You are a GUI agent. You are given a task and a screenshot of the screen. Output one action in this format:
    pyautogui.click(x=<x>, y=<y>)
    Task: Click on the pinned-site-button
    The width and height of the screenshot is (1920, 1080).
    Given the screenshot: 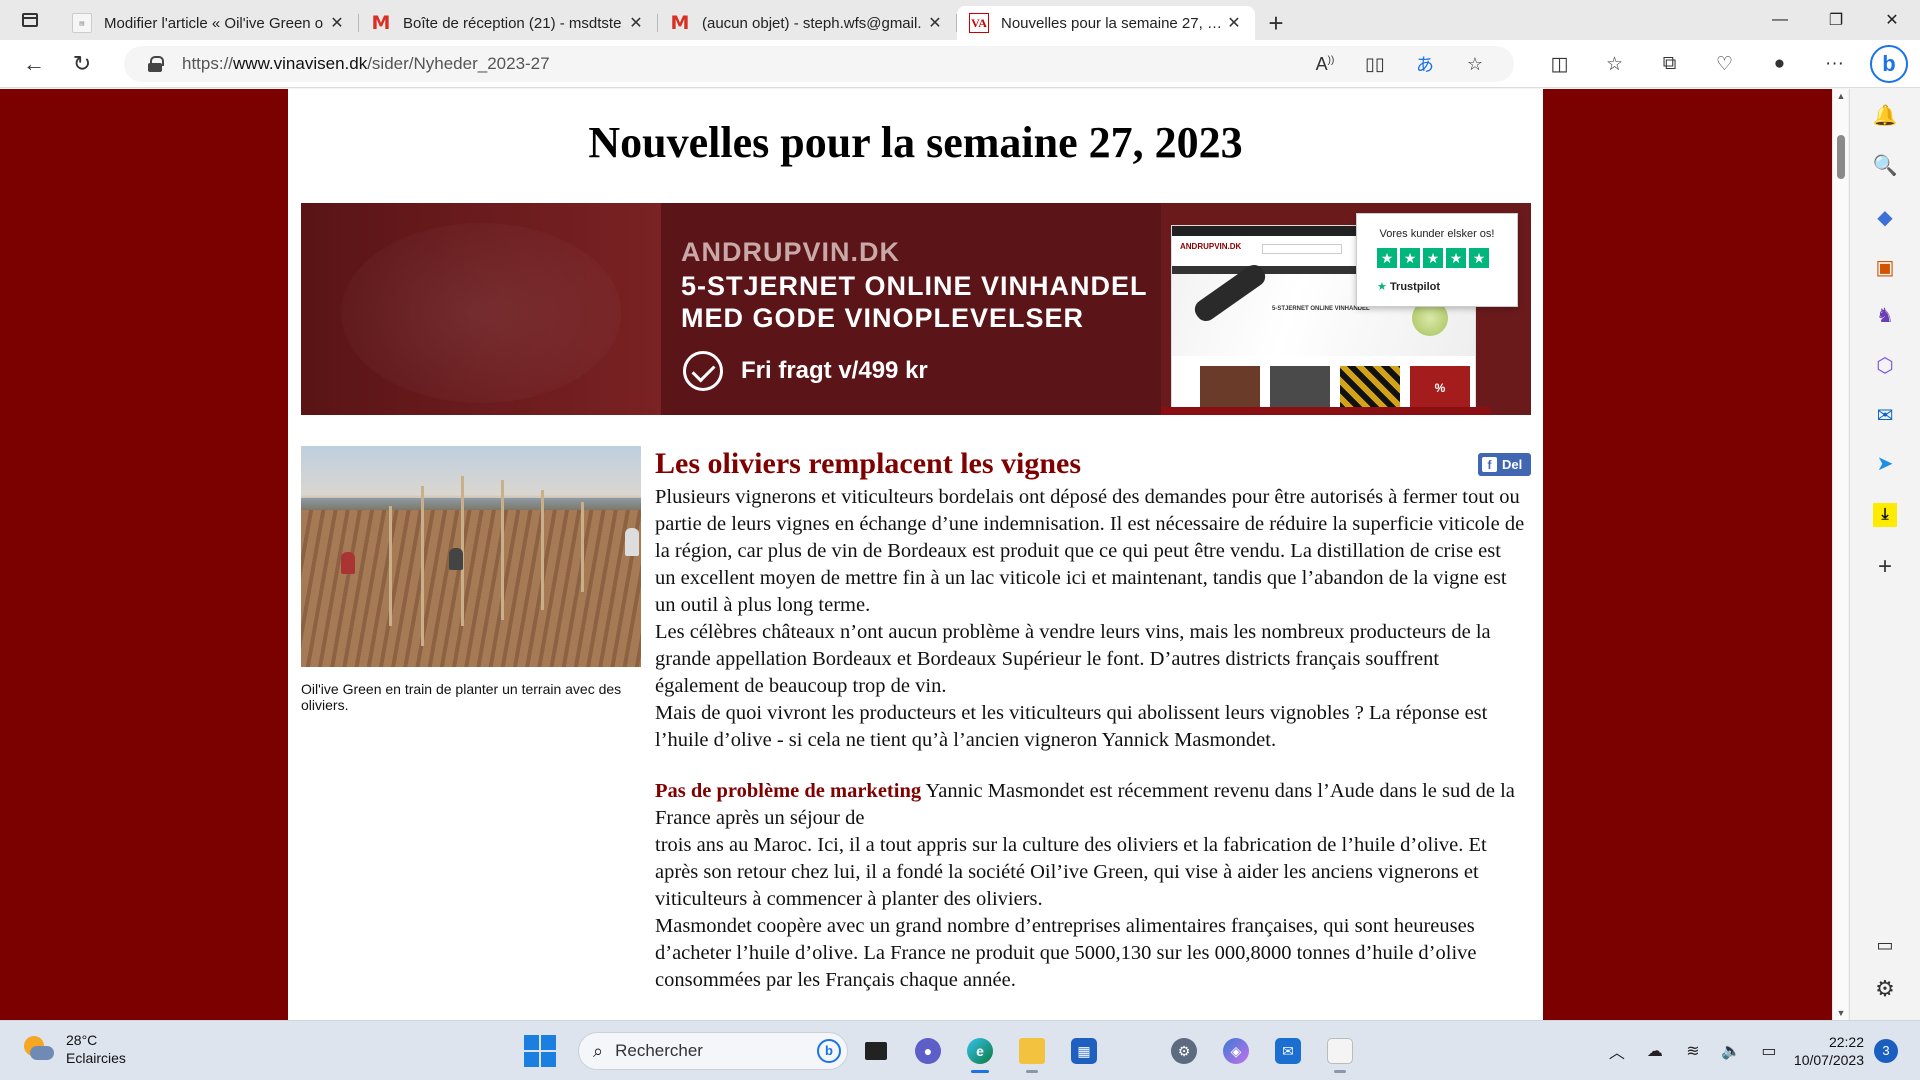 What is the action you would take?
    pyautogui.click(x=1340, y=1051)
    